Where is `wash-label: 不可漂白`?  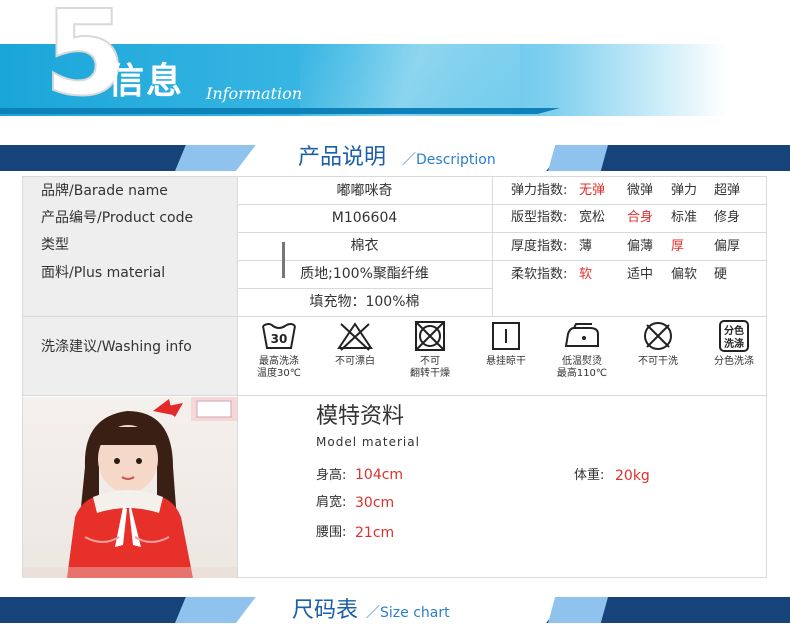 wash-label: 不可漂白 is located at coordinates (355, 361).